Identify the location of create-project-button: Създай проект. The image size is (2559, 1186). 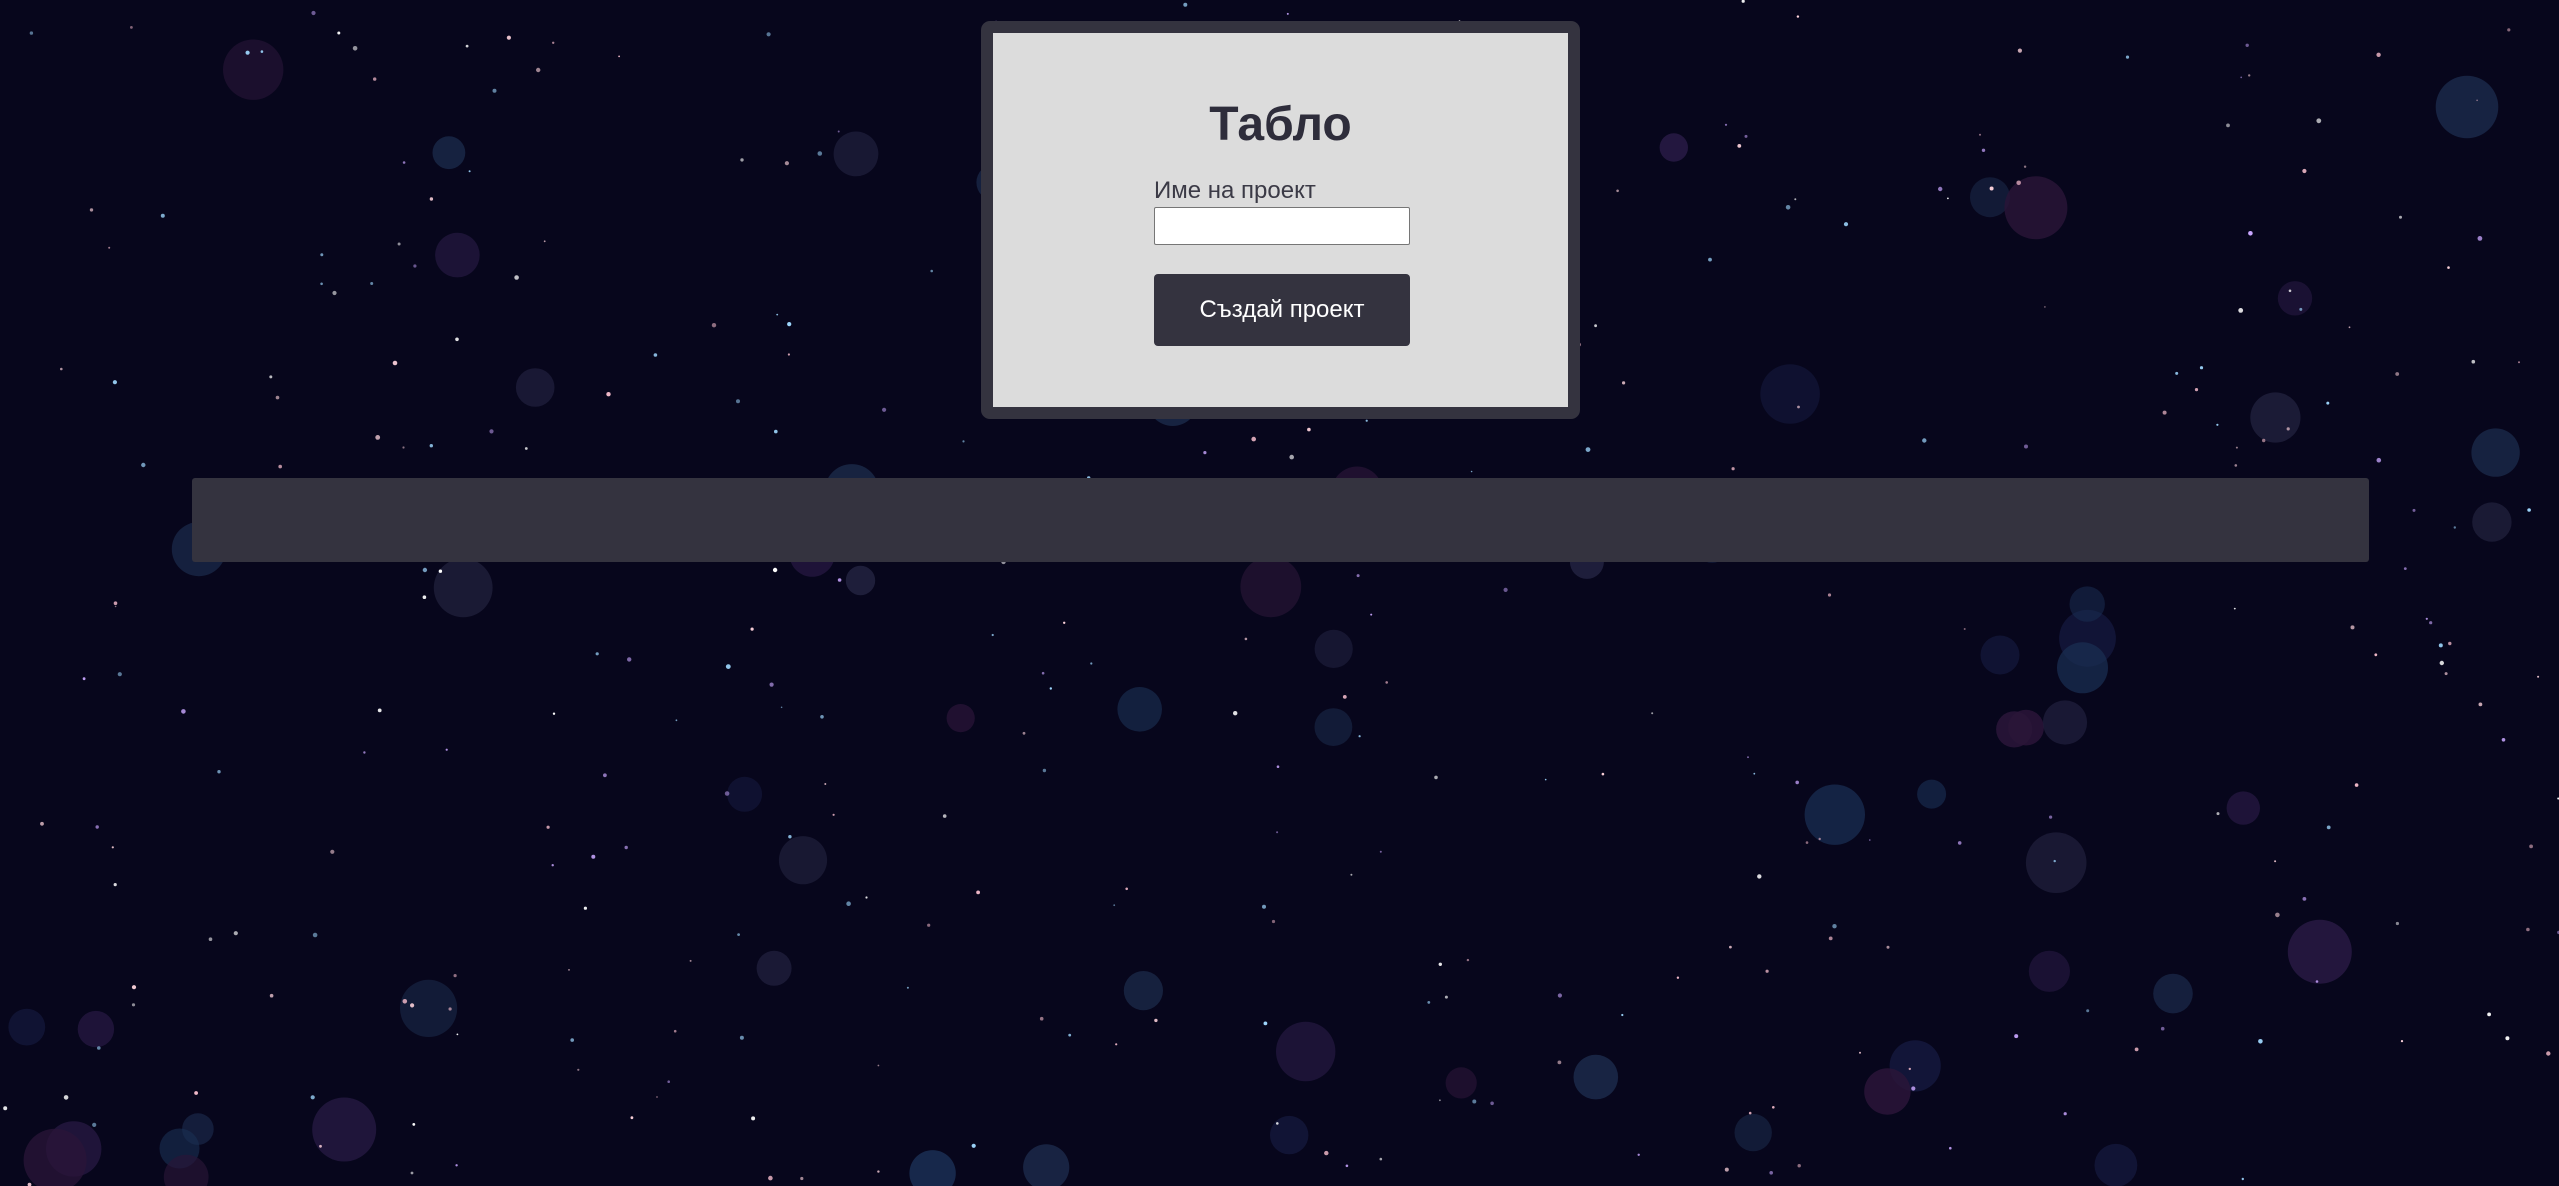
(1282, 310).